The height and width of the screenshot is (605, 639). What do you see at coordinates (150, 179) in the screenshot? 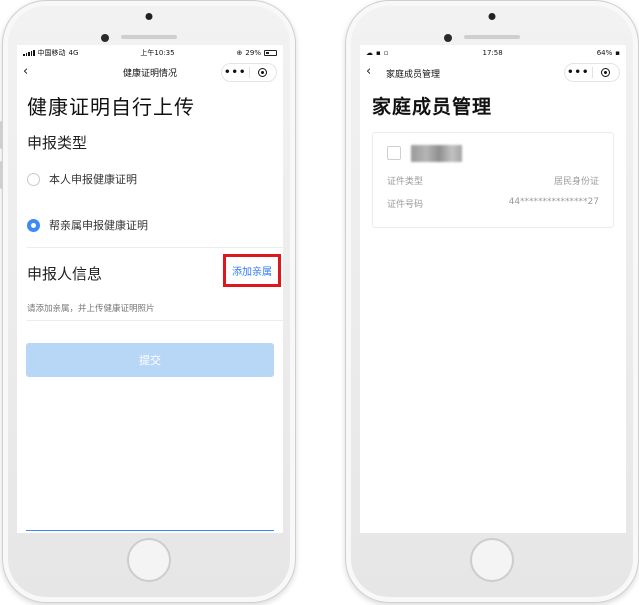
I see `radio-option-self: 本人申报健康证明` at bounding box center [150, 179].